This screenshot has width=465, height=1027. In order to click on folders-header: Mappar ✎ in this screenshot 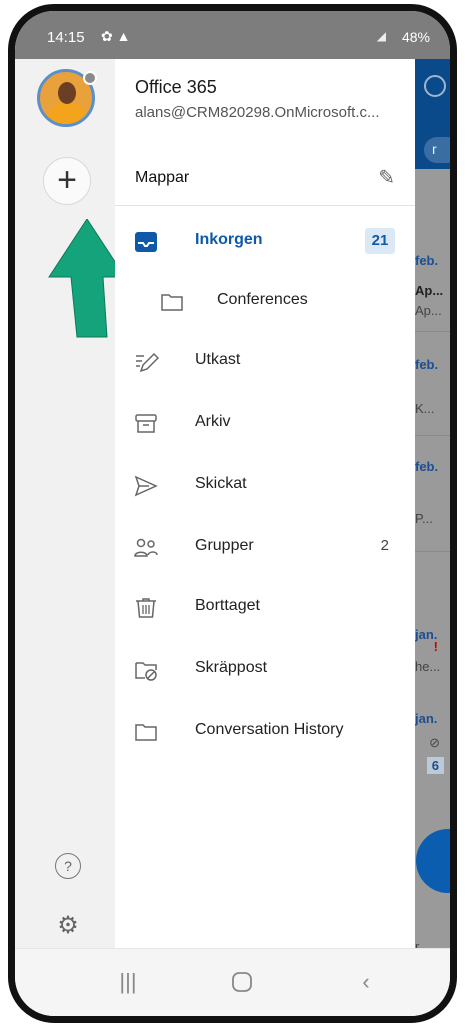, I will do `click(265, 180)`.